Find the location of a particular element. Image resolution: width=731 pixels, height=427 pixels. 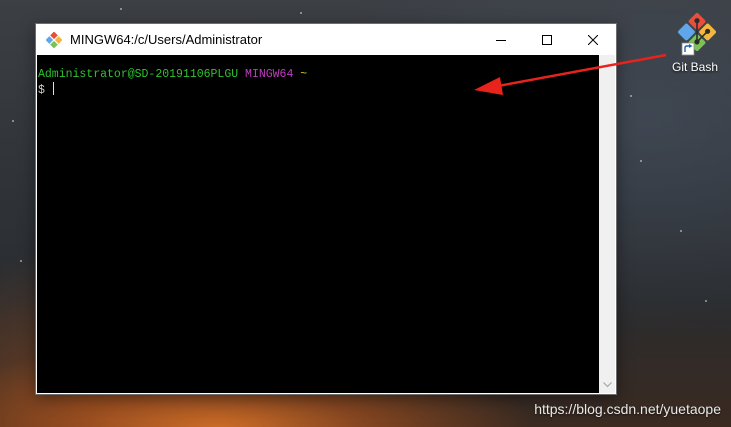

git-bash-shortcut: Git Bash is located at coordinates (695, 42).